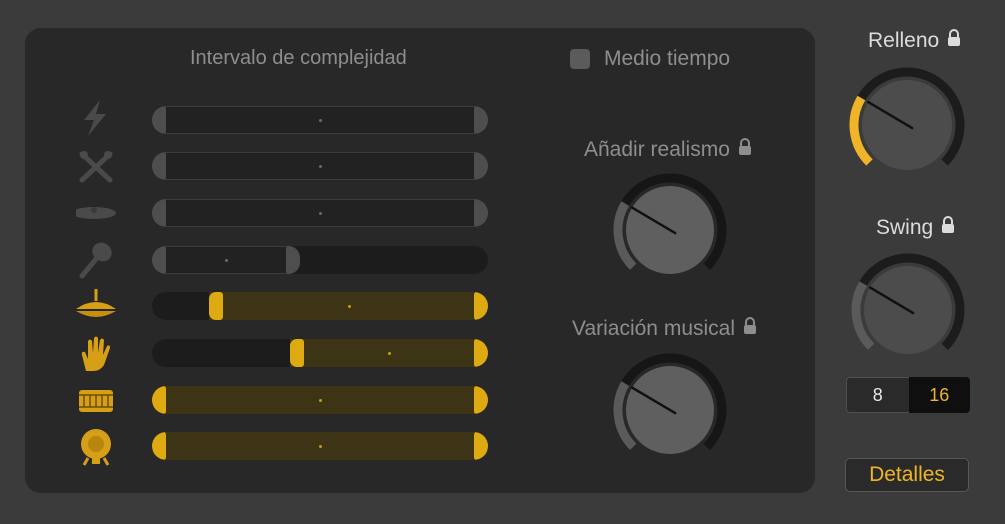 The width and height of the screenshot is (1005, 524). I want to click on swing-8-button: 8, so click(877, 395).